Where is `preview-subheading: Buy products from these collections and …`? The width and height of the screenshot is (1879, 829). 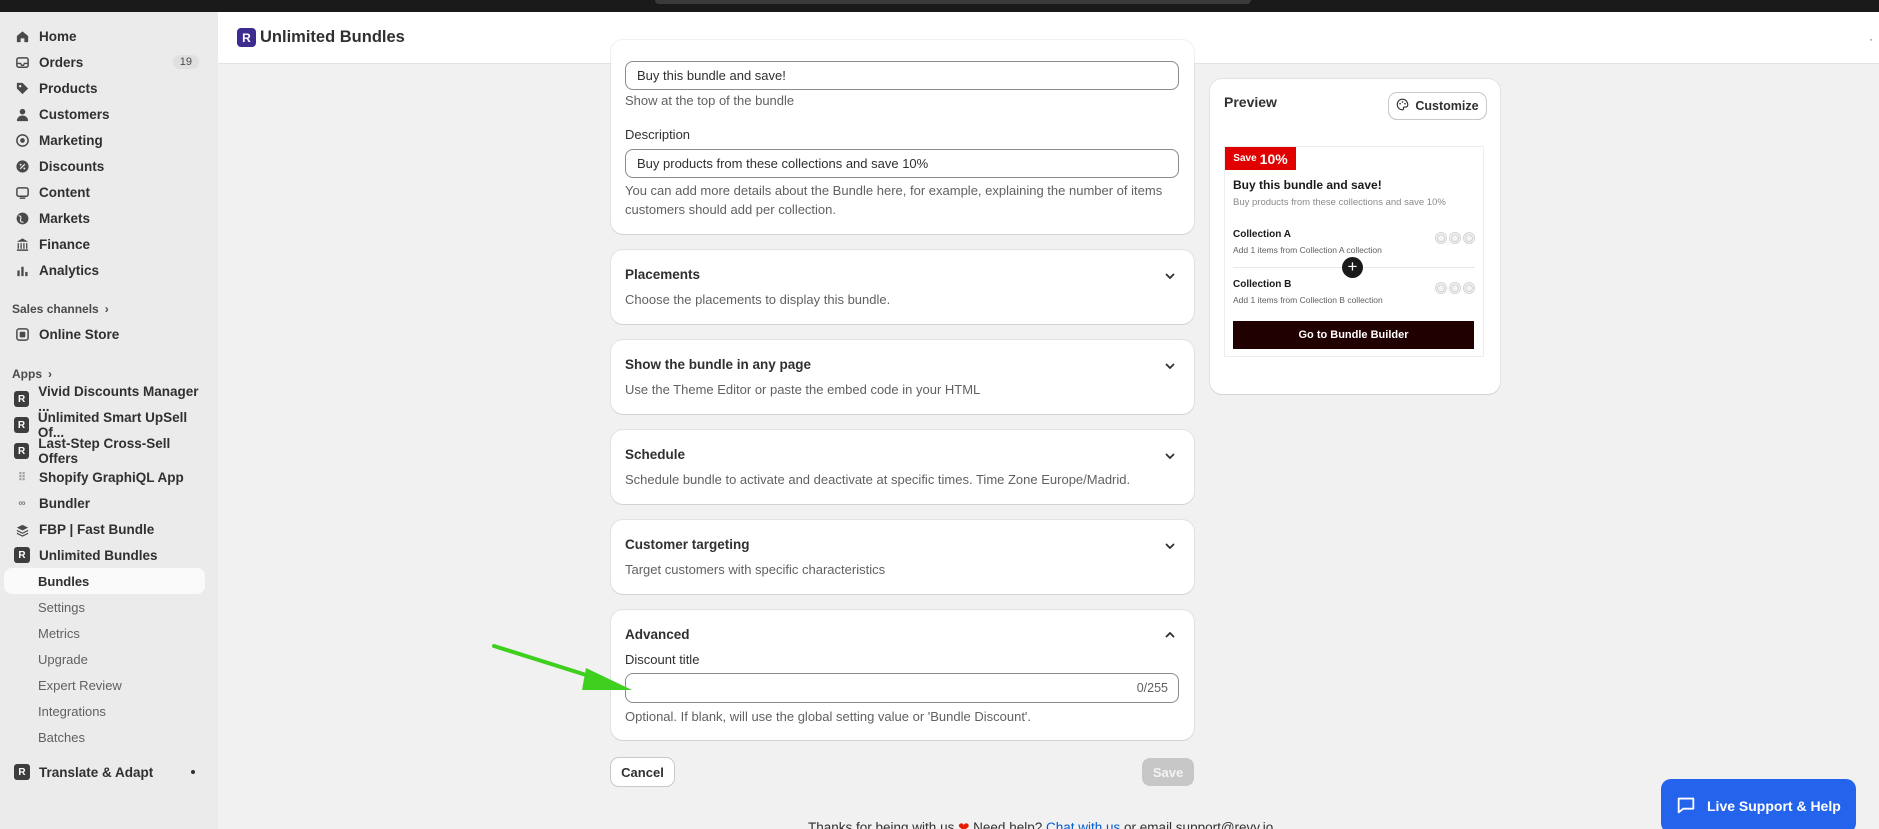 preview-subheading: Buy products from these collections and … is located at coordinates (1339, 202).